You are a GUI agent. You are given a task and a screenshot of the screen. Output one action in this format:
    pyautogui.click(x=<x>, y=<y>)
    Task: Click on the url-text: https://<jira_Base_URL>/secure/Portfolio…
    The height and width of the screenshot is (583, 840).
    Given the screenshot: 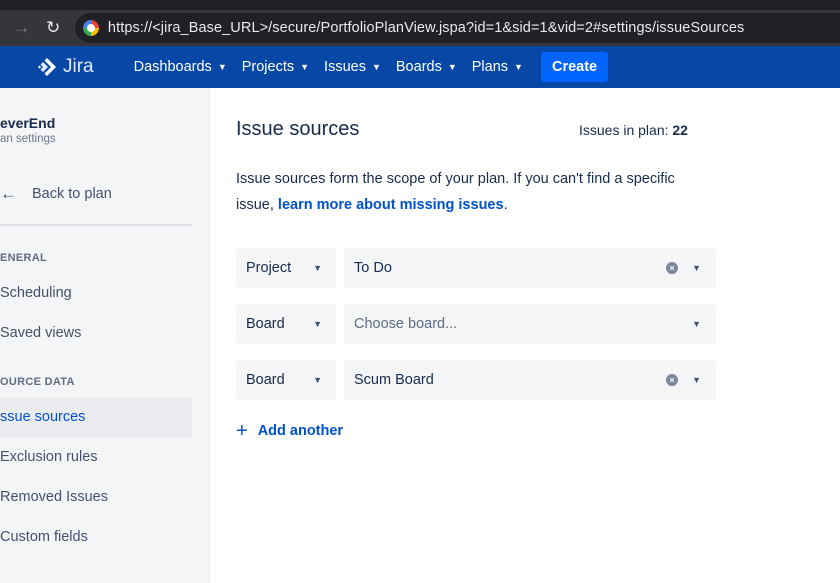 What is the action you would take?
    pyautogui.click(x=426, y=28)
    